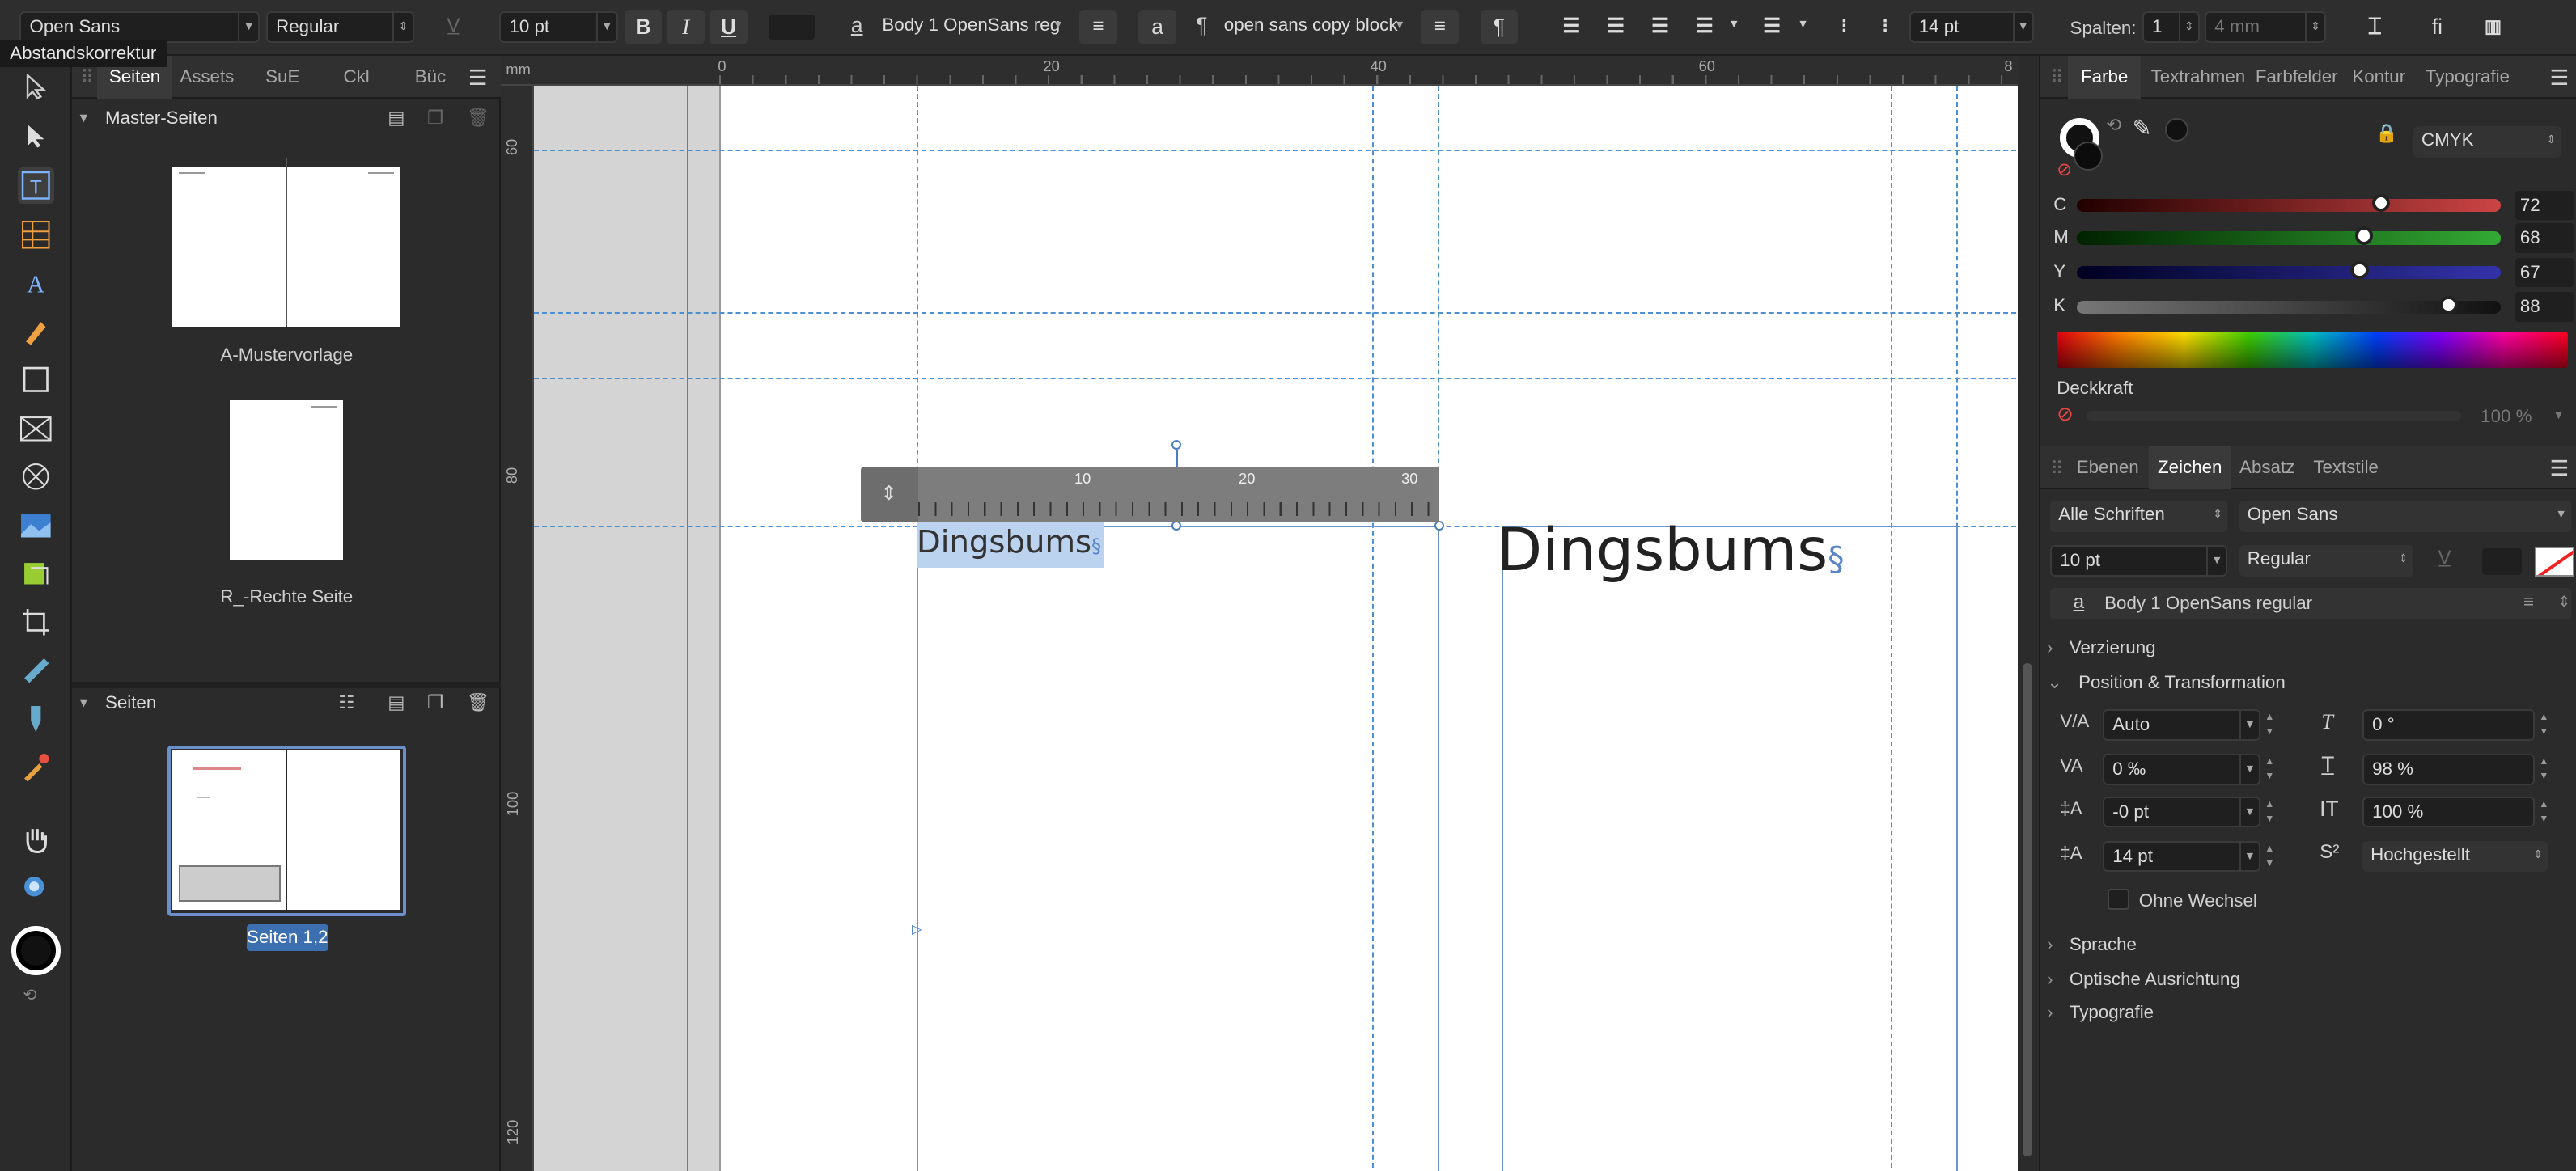  Describe the element at coordinates (2182, 769) in the screenshot. I see `tracking-field: 0 ‰ ▼` at that location.